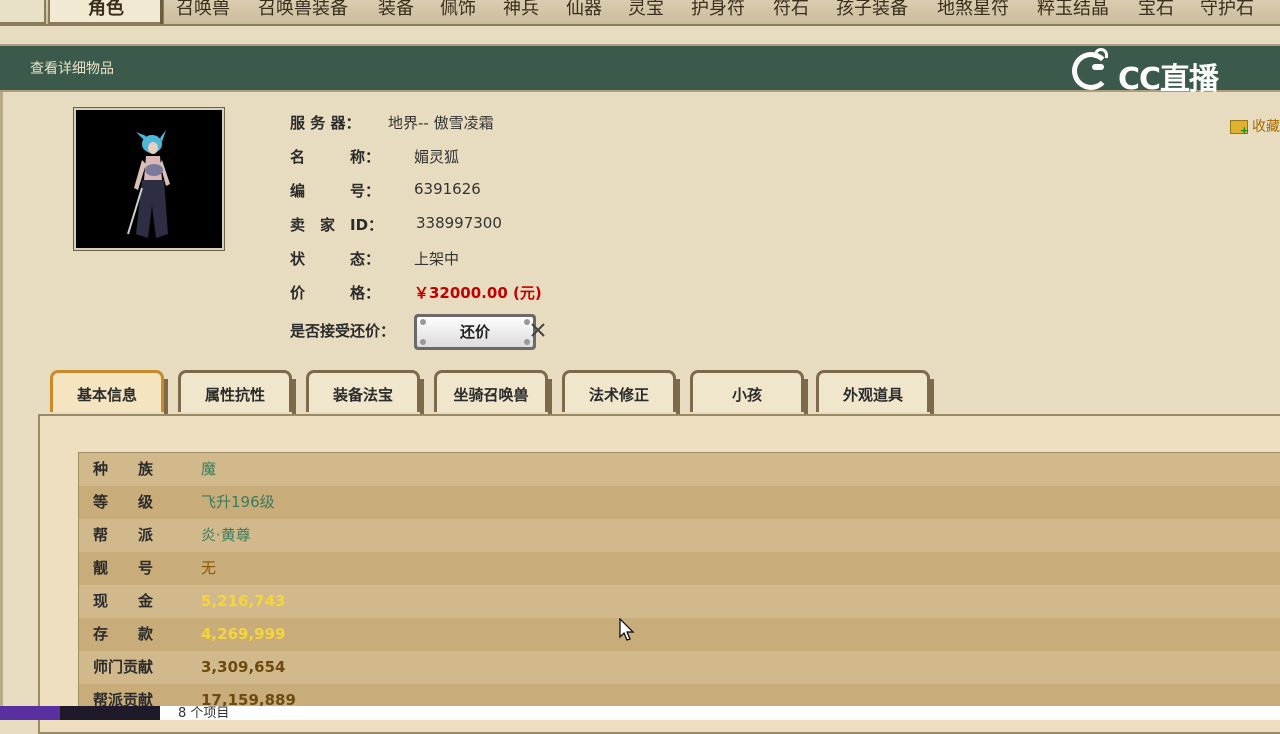 The width and height of the screenshot is (1280, 734). What do you see at coordinates (791, 11) in the screenshot?
I see `tab-rune: 符石` at bounding box center [791, 11].